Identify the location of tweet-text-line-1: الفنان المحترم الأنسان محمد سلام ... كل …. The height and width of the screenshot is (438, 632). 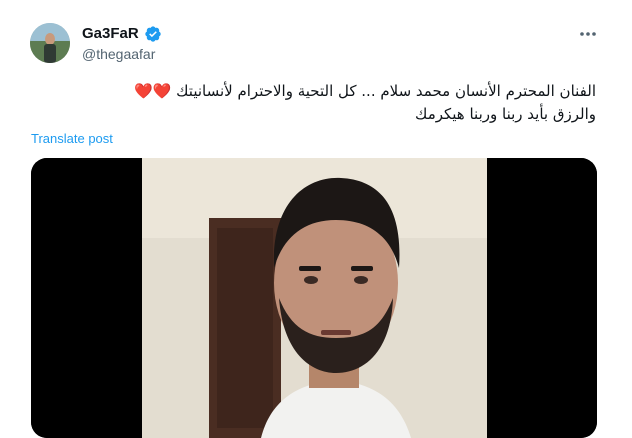
(316, 91).